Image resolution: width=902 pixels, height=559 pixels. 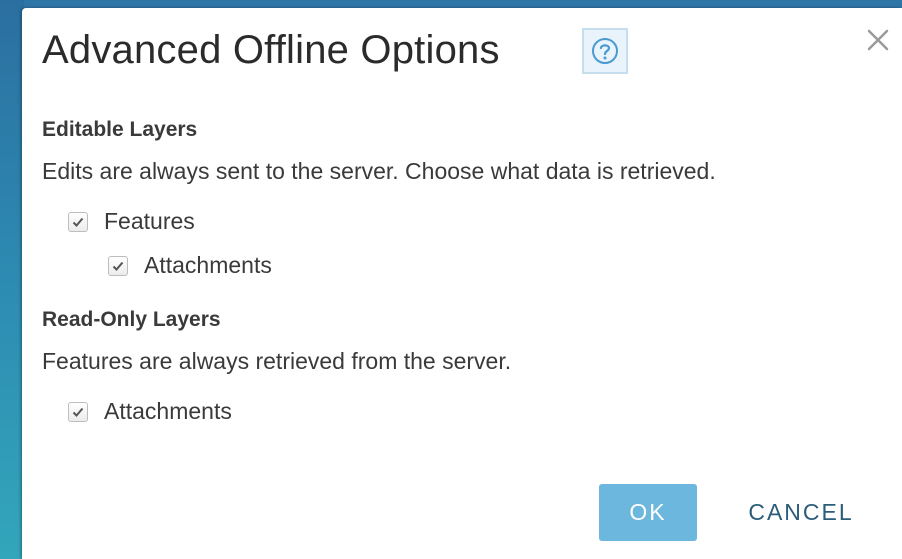 What do you see at coordinates (149, 221) in the screenshot?
I see `features-label: Features` at bounding box center [149, 221].